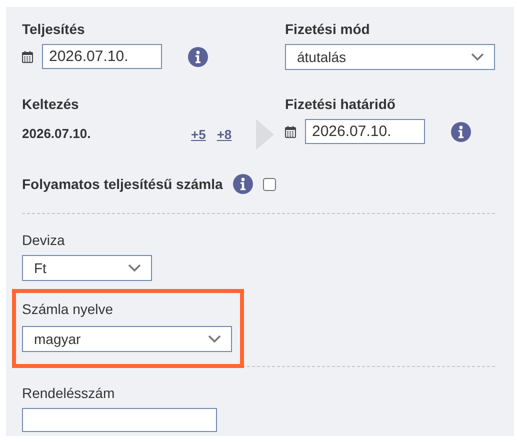 The height and width of the screenshot is (442, 517). Describe the element at coordinates (127, 339) in the screenshot. I see `language-select: magyar` at that location.